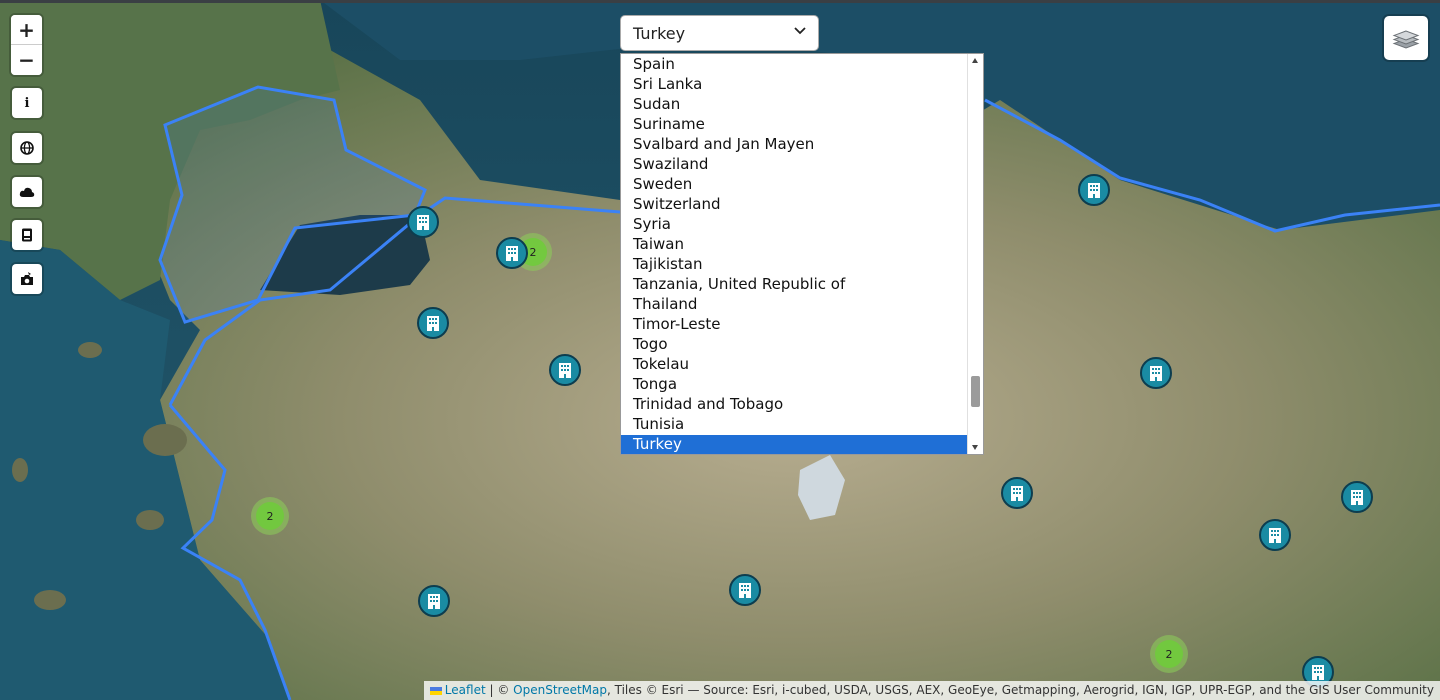 The width and height of the screenshot is (1440, 700). I want to click on country-option: Swaziland, so click(795, 165).